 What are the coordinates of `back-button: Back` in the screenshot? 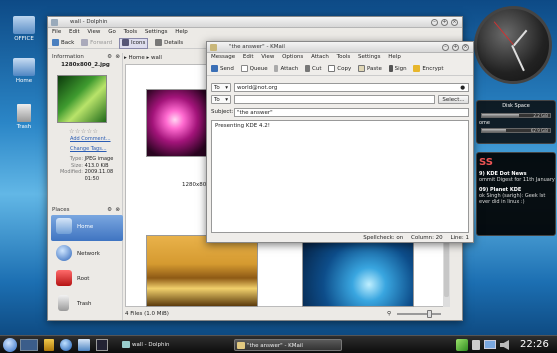 It's located at (63, 43).